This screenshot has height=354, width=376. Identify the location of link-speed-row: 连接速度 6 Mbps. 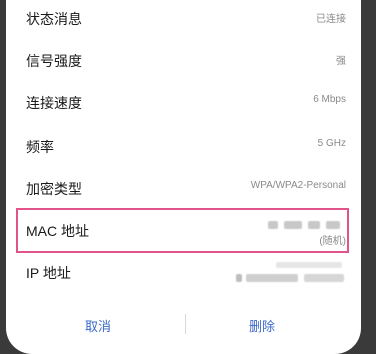
(186, 102).